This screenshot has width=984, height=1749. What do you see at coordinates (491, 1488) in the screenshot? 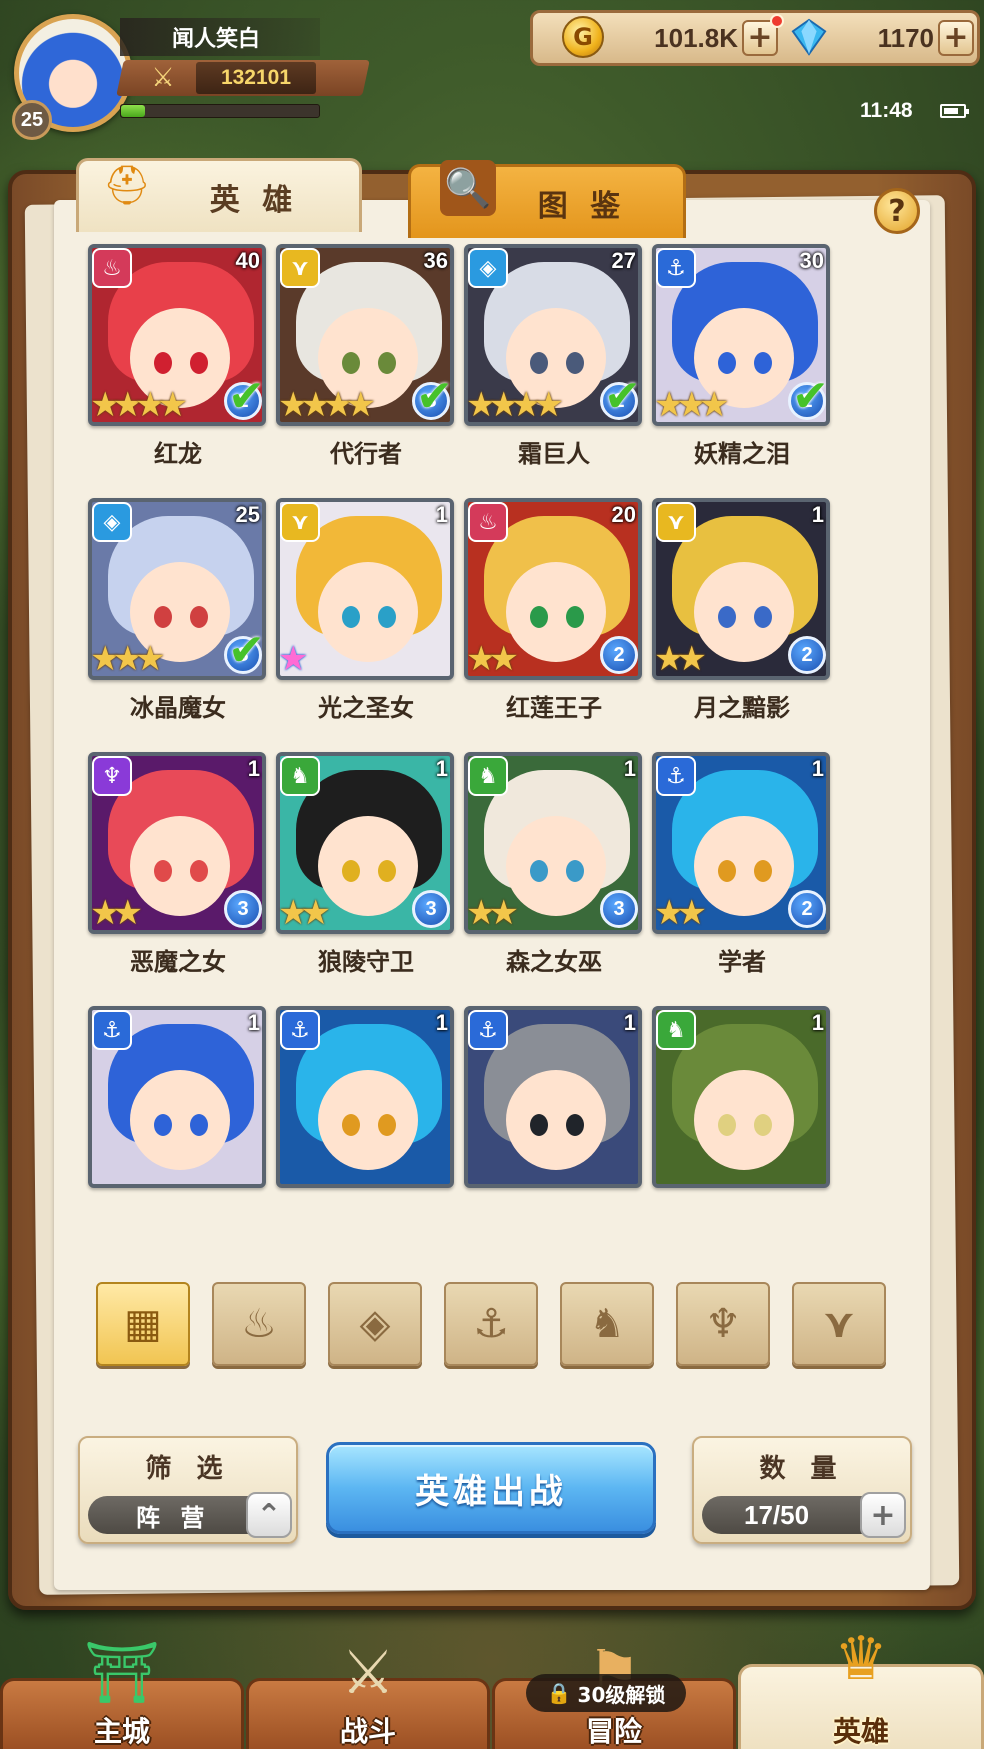
I see `deploy-heroes-button: 英雄出战` at bounding box center [491, 1488].